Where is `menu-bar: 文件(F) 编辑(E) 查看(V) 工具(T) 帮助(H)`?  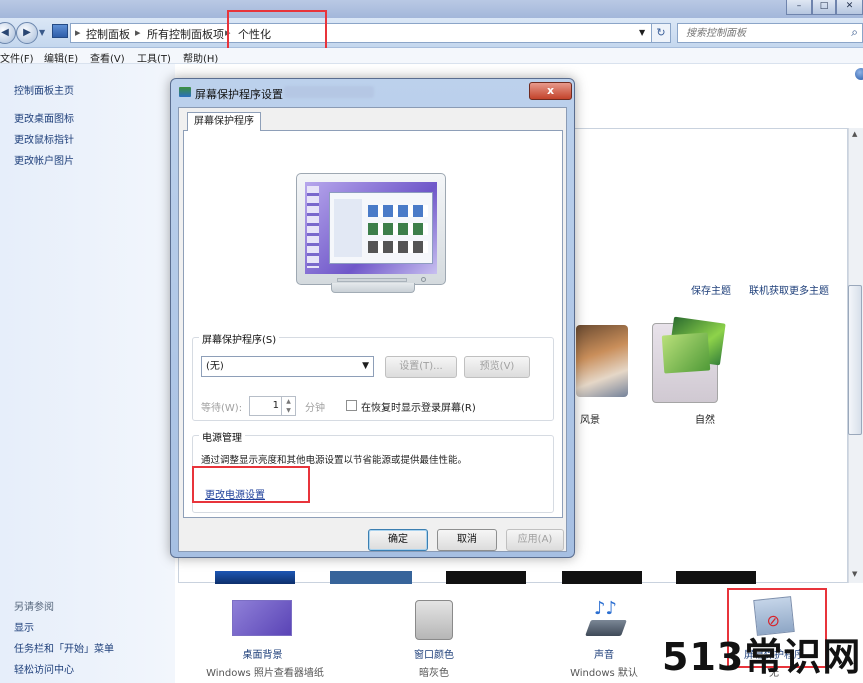 menu-bar: 文件(F) 编辑(E) 查看(V) 工具(T) 帮助(H) is located at coordinates (431, 56).